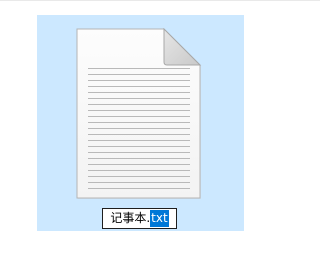 This screenshot has height=274, width=320. I want to click on filename-base-text: 记事本., so click(130, 218).